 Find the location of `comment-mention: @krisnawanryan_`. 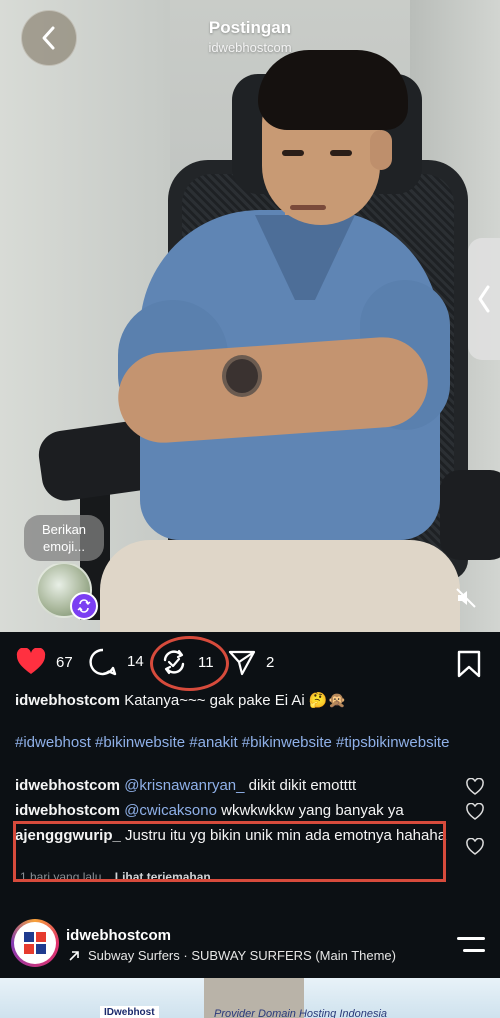

comment-mention: @krisnawanryan_ is located at coordinates (184, 785).